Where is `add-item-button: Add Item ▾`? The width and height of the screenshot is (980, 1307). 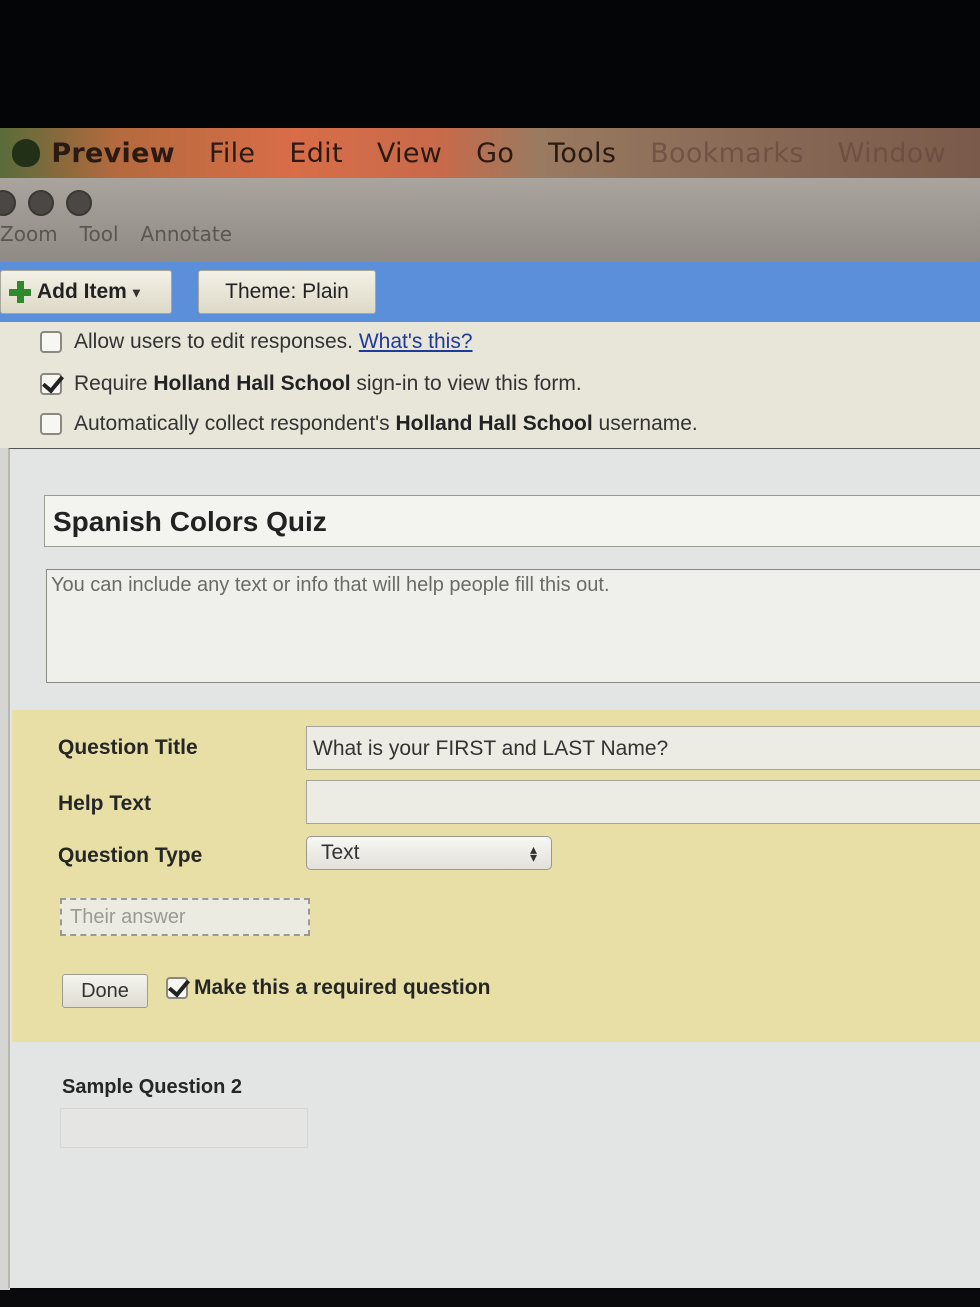 add-item-button: Add Item ▾ is located at coordinates (86, 292).